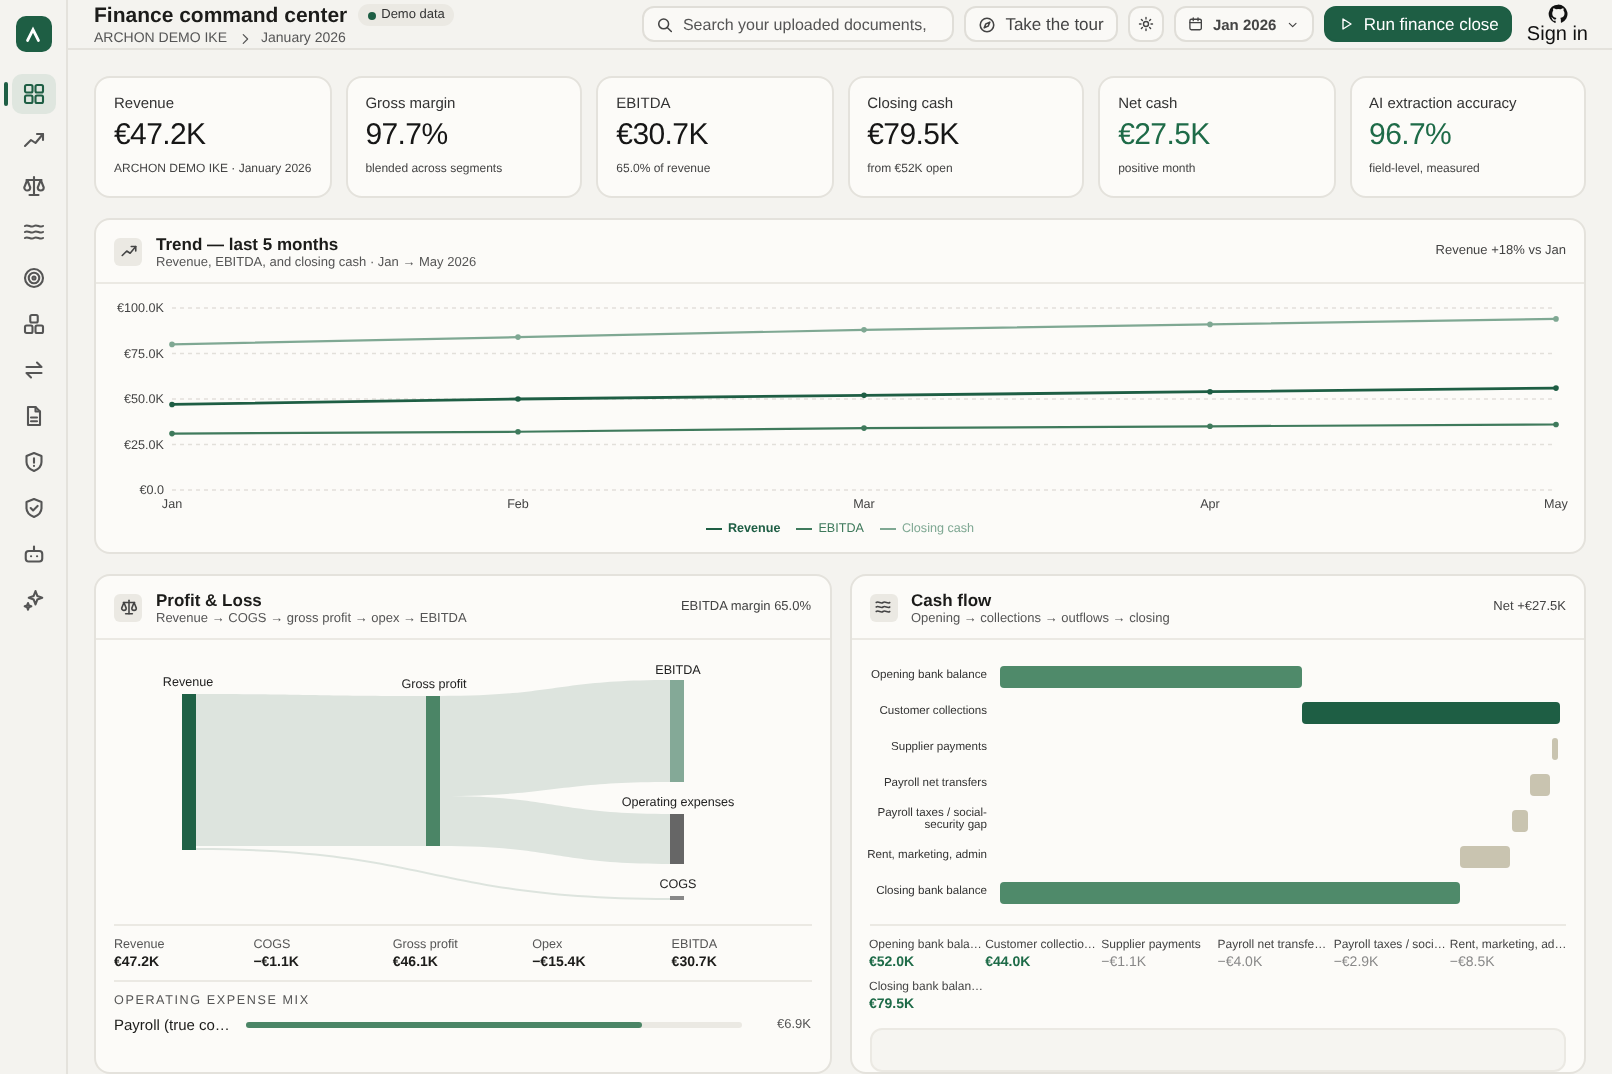 This screenshot has width=1612, height=1074. Describe the element at coordinates (210, 599) in the screenshot. I see `card-title: Profit & Loss` at that location.